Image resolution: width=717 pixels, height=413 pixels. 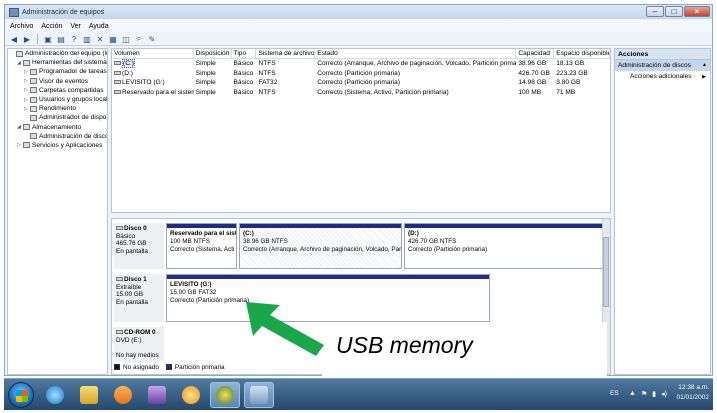 I want to click on menu-ayuda: Ayuda, so click(x=99, y=26).